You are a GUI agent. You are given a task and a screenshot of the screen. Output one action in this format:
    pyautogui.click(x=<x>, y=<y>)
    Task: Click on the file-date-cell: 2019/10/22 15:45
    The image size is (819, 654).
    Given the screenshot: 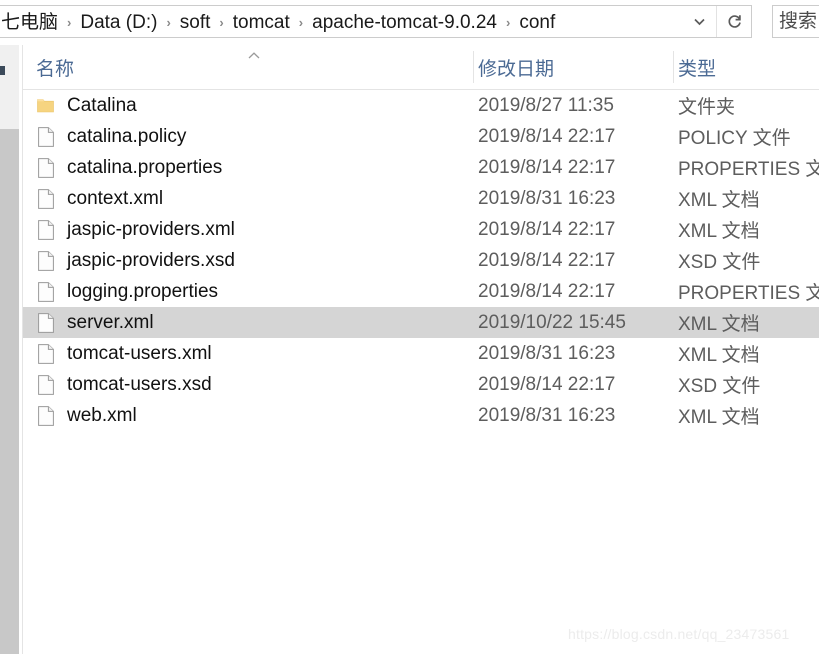 What is the action you would take?
    pyautogui.click(x=552, y=322)
    